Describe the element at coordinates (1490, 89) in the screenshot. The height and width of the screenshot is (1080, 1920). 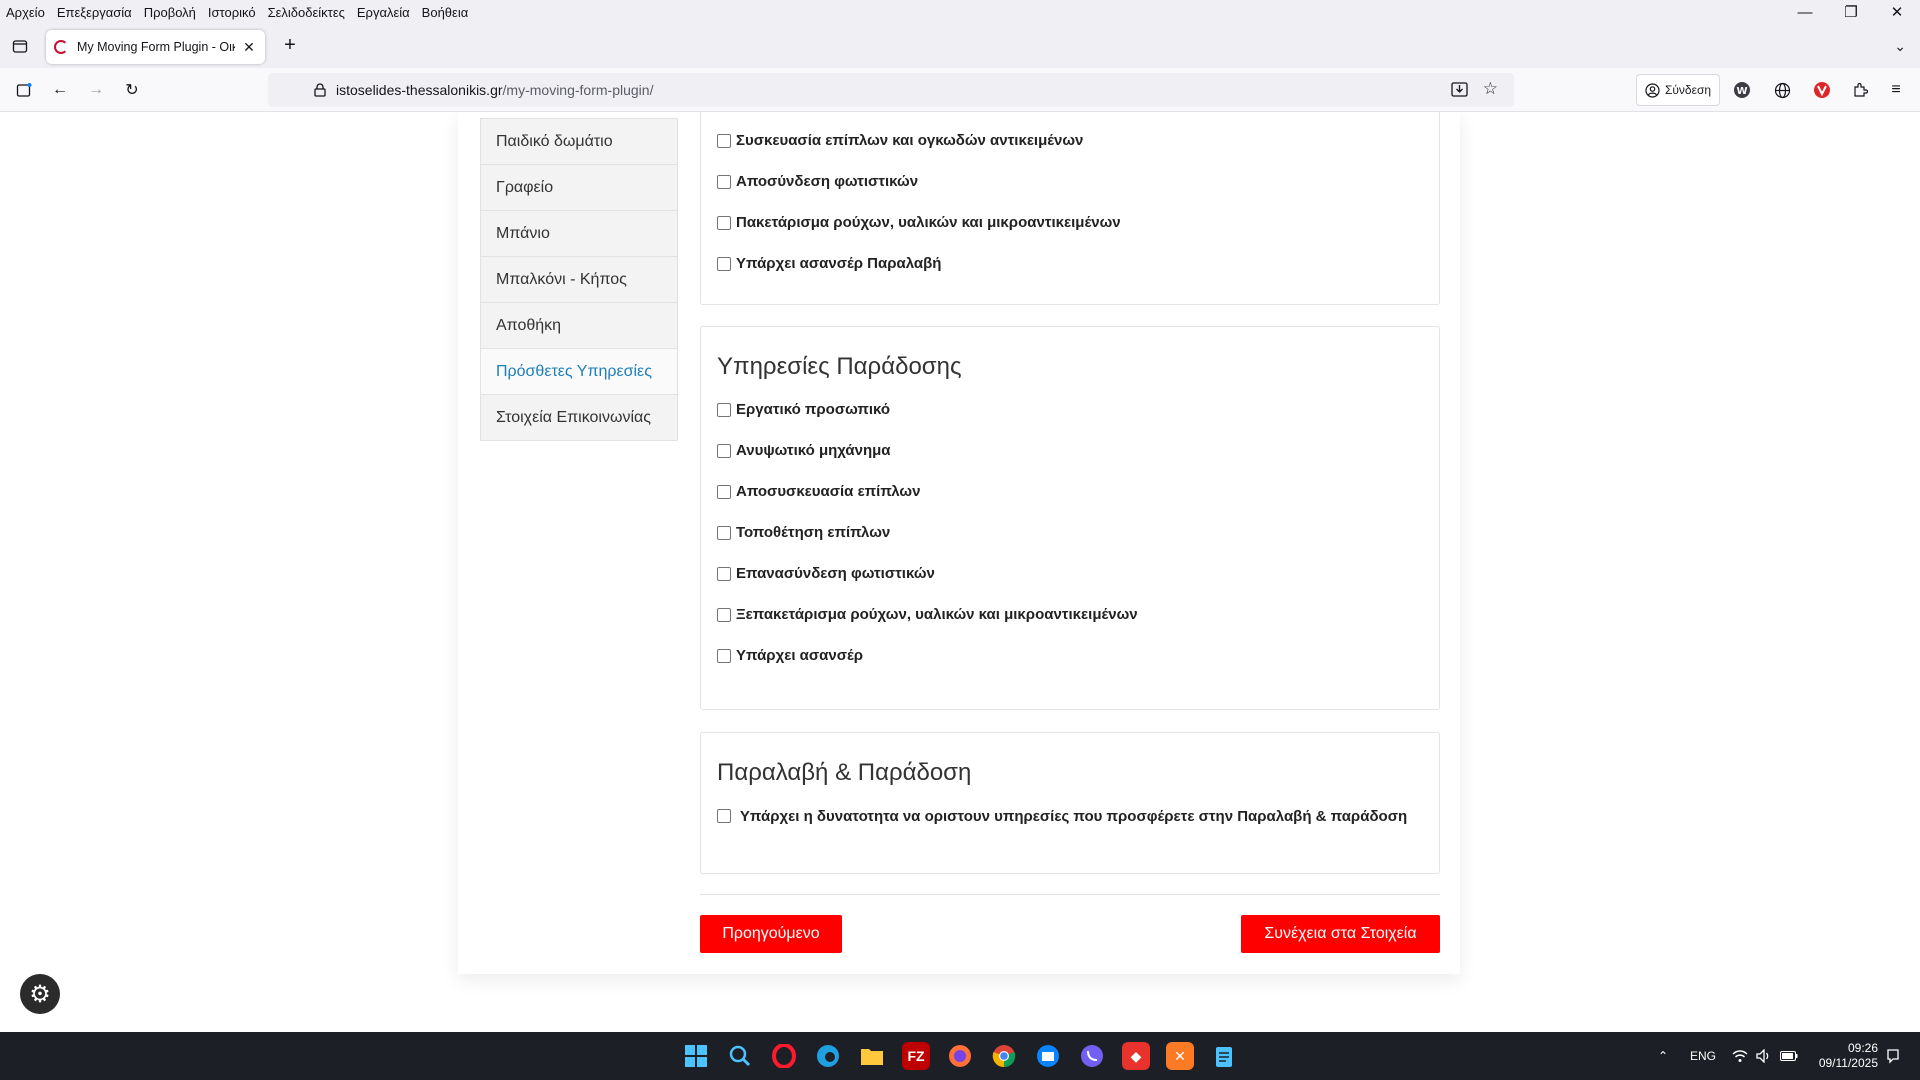
I see `bookmark-star-icon: ☆` at that location.